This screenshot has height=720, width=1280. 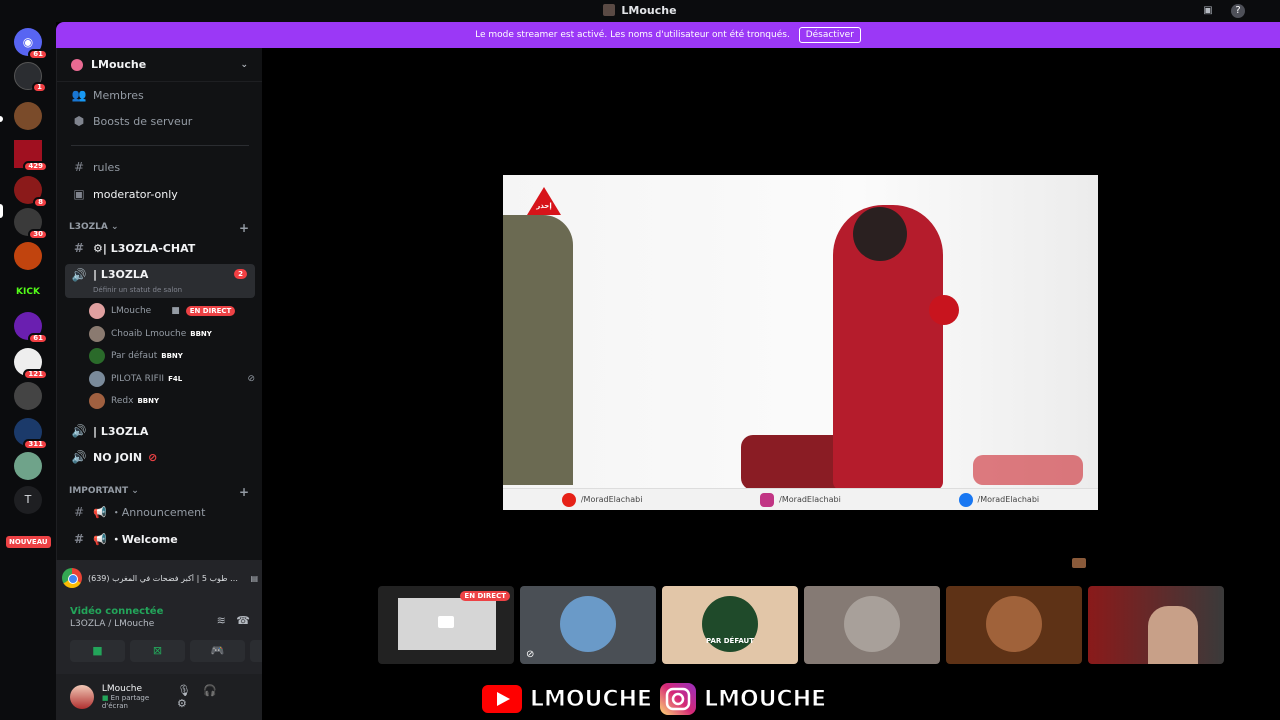 I want to click on window-title: LMouche, so click(x=640, y=10).